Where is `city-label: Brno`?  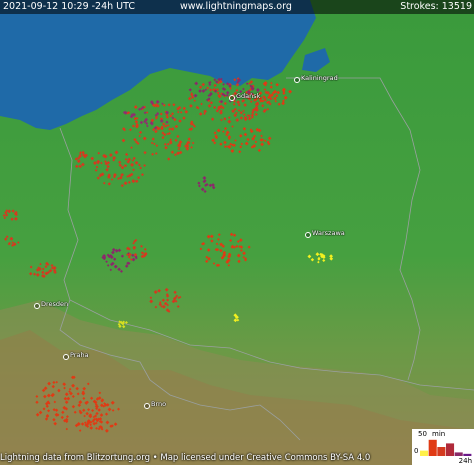 city-label: Brno is located at coordinates (159, 404).